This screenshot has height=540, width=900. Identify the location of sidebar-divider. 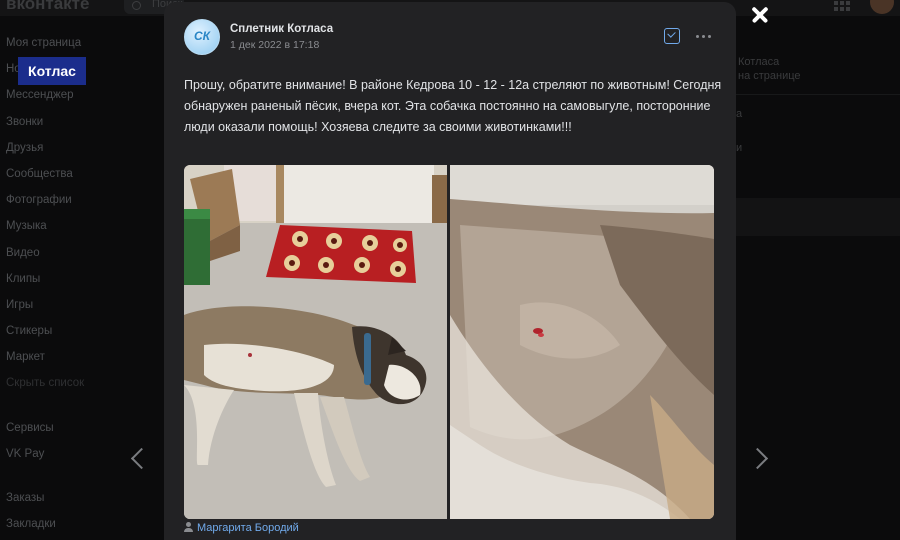
(80, 406).